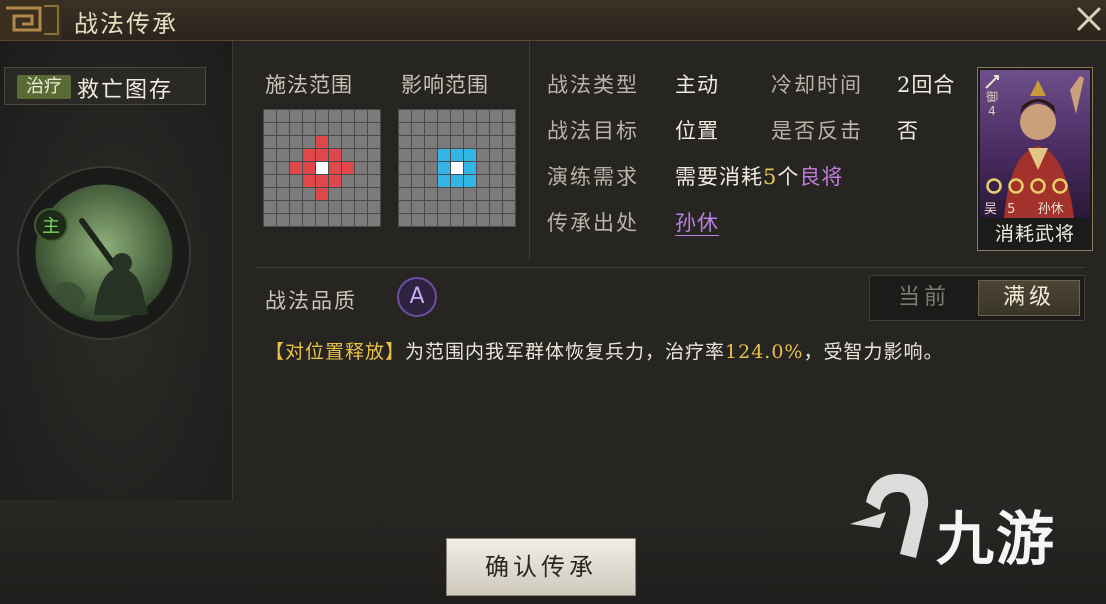  Describe the element at coordinates (977, 298) in the screenshot. I see `level-toggle: 当前 满级` at that location.